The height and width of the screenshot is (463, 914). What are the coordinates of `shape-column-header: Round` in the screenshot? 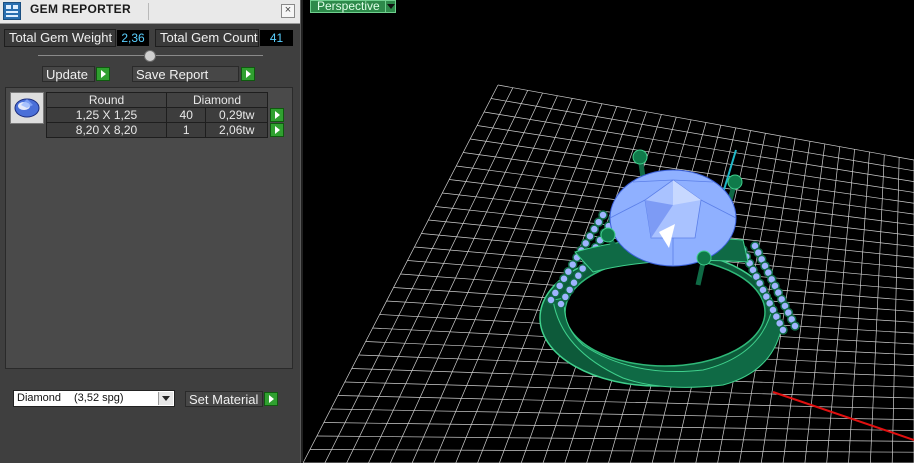 It's located at (106, 100).